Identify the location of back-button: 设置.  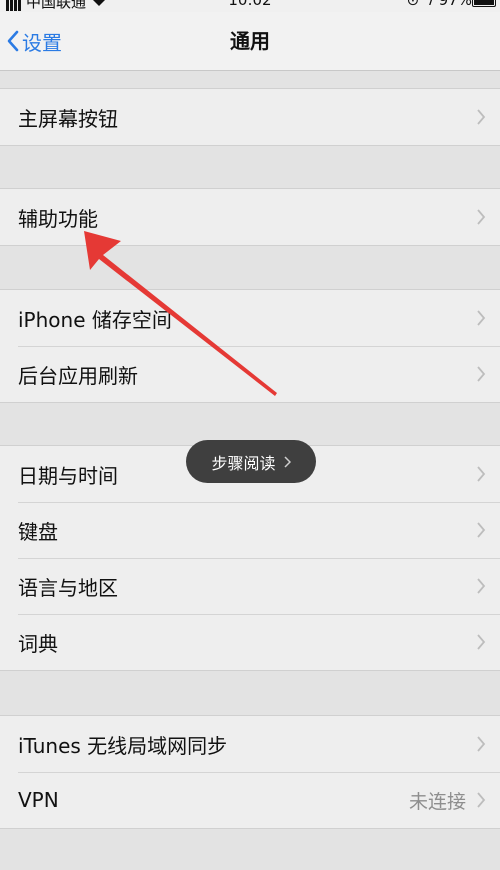
(34, 41).